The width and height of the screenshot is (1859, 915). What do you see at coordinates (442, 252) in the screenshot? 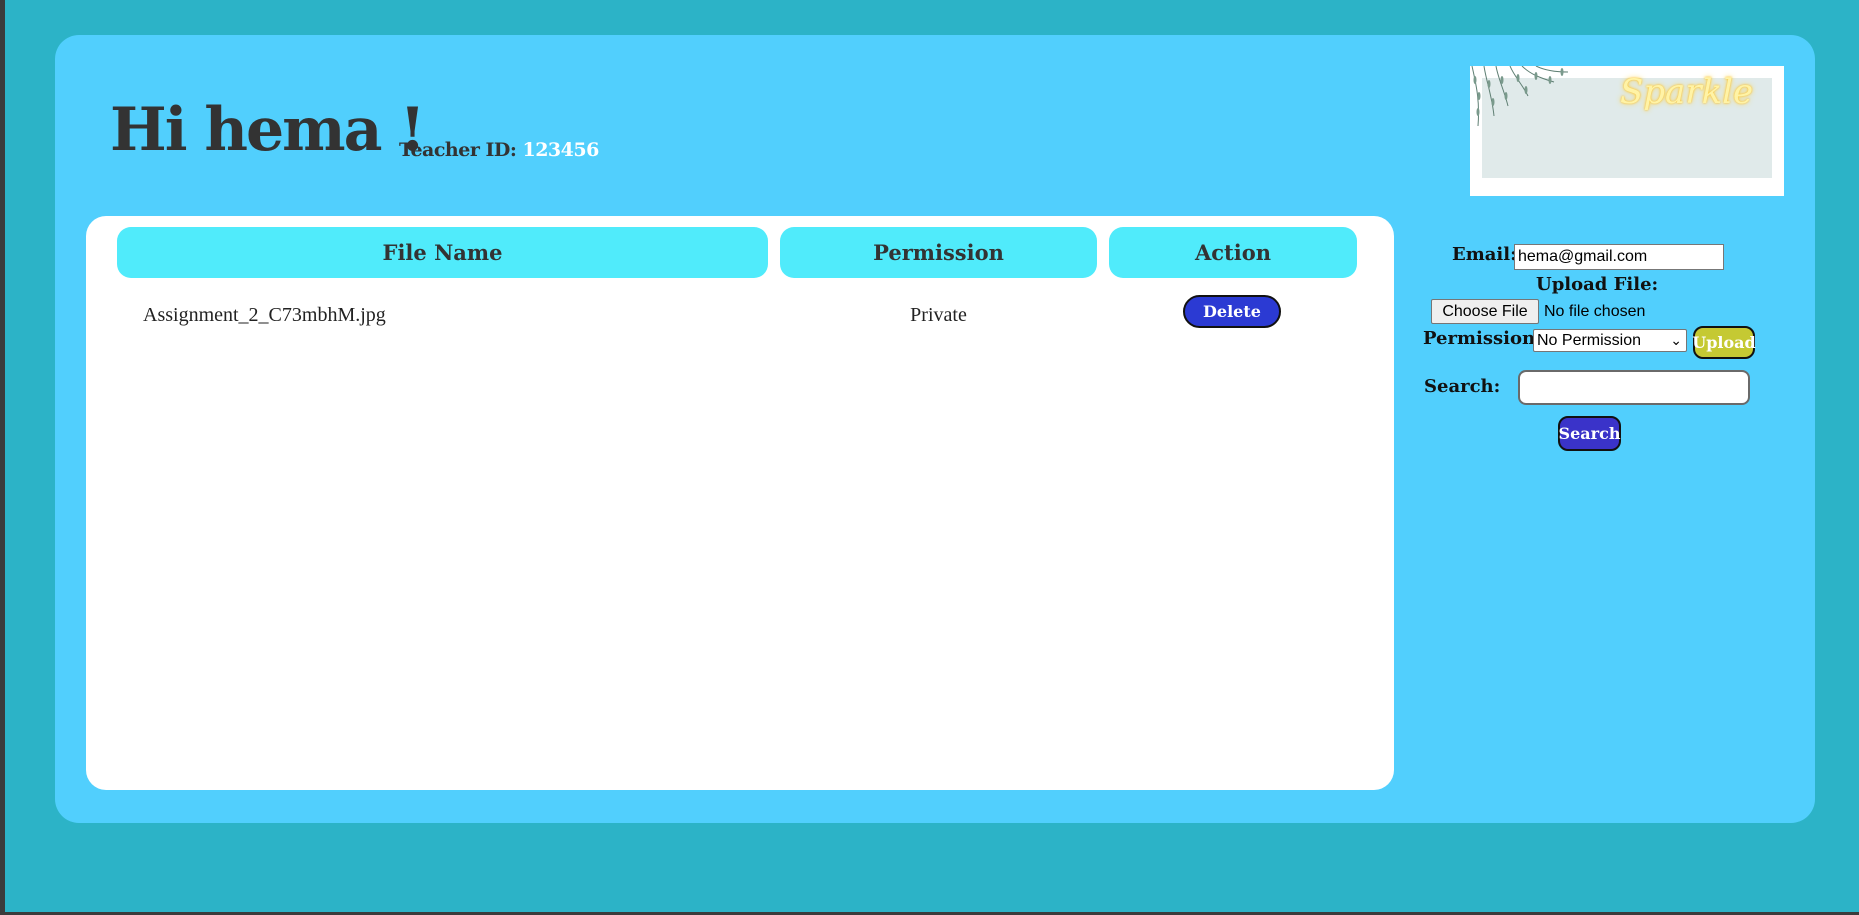
I see `column-header-file-name: File Name` at bounding box center [442, 252].